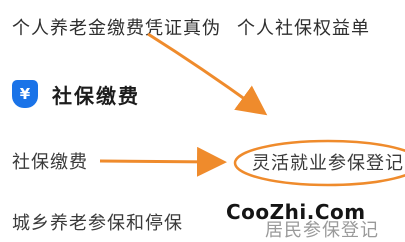 This screenshot has height=242, width=405. I want to click on annotation-arrow-middle, so click(163, 161).